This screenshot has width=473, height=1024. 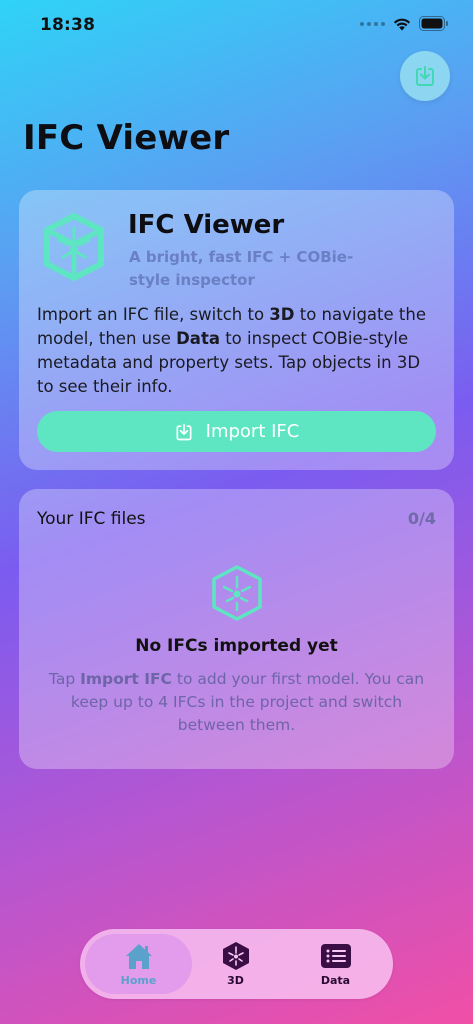 What do you see at coordinates (235, 980) in the screenshot?
I see `tab-3d-label: 3D` at bounding box center [235, 980].